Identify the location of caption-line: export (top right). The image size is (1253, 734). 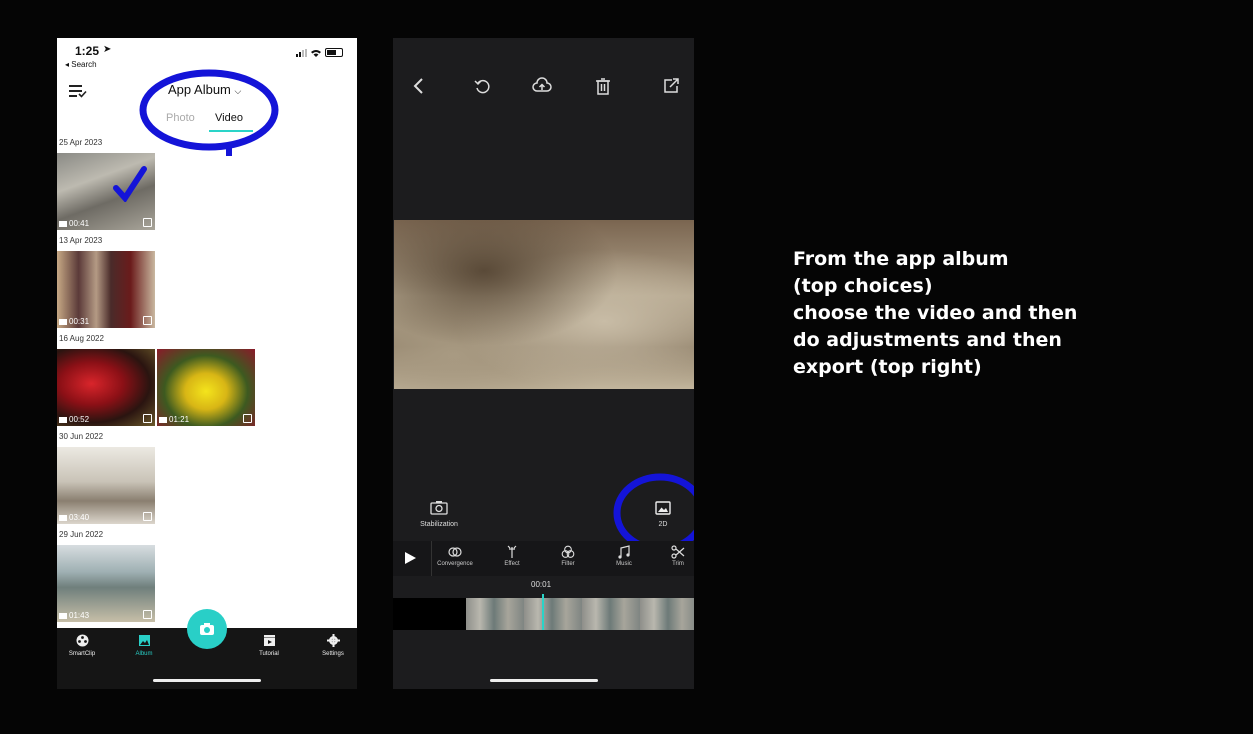
(887, 367).